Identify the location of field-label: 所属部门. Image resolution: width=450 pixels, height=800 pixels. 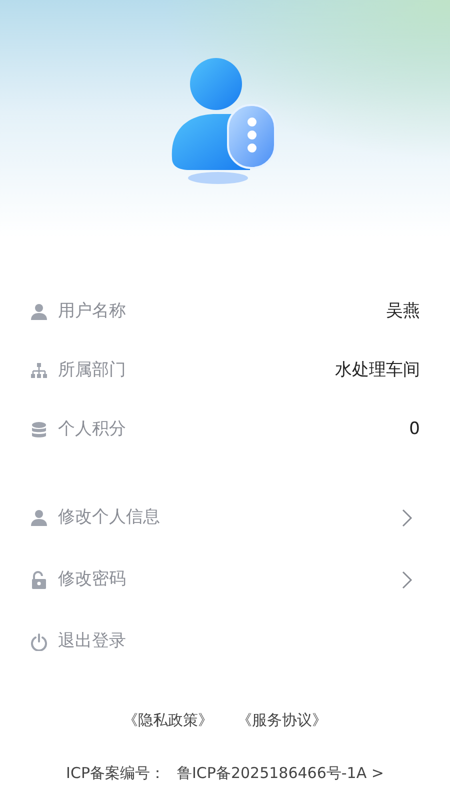
(92, 370).